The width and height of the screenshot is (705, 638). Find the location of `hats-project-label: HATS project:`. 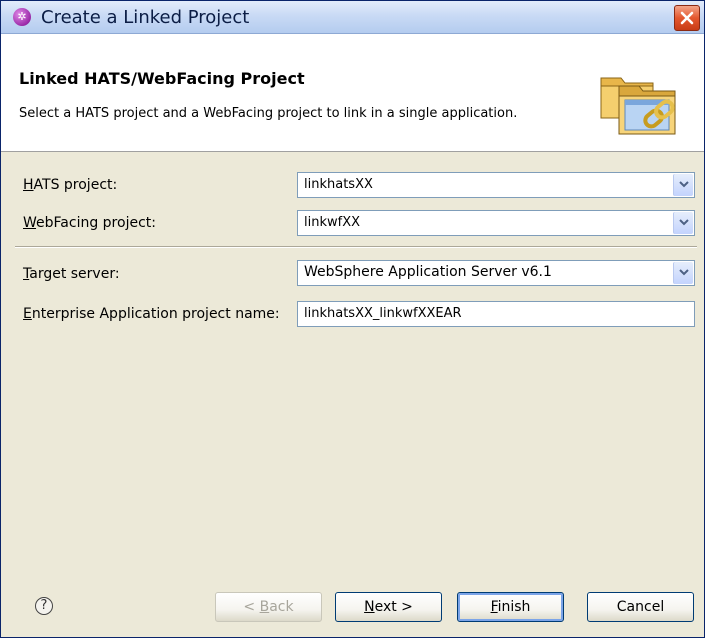

hats-project-label: HATS project: is located at coordinates (70, 185).